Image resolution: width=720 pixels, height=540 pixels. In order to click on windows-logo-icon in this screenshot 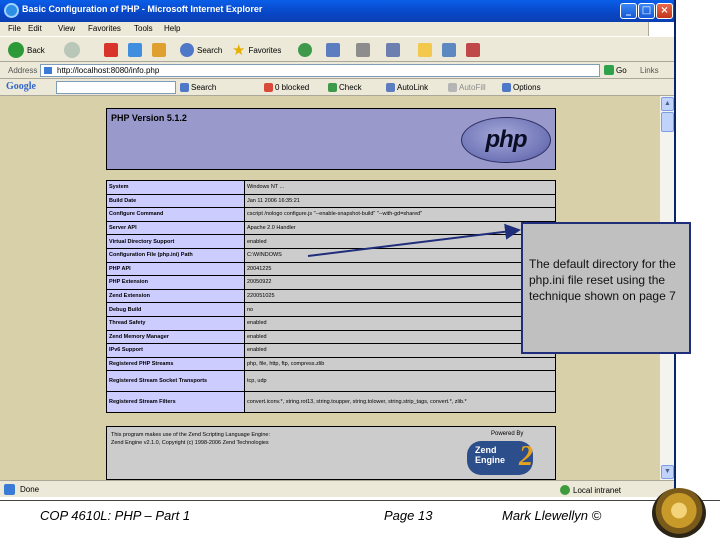, I will do `click(661, 29)`.